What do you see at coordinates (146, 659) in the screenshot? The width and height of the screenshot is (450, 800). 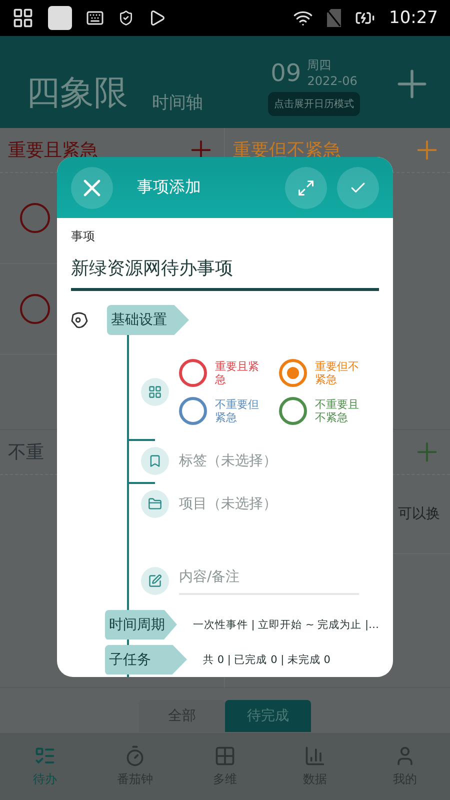 I see `section-tag: 子任务` at bounding box center [146, 659].